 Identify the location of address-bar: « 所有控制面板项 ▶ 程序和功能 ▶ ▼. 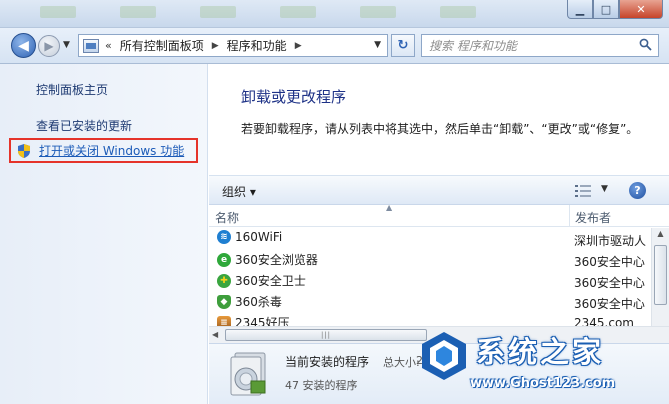
(233, 45).